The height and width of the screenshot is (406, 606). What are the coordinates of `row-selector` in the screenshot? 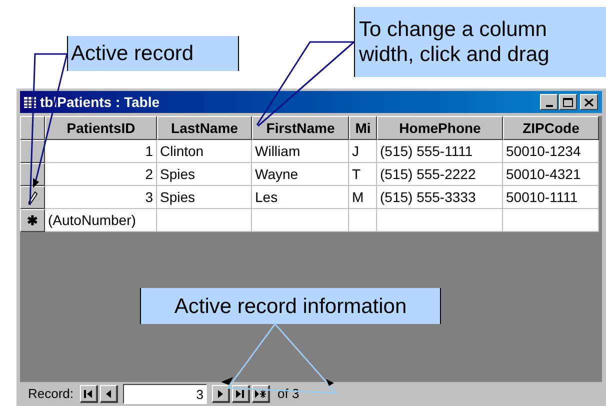 It's located at (32, 197).